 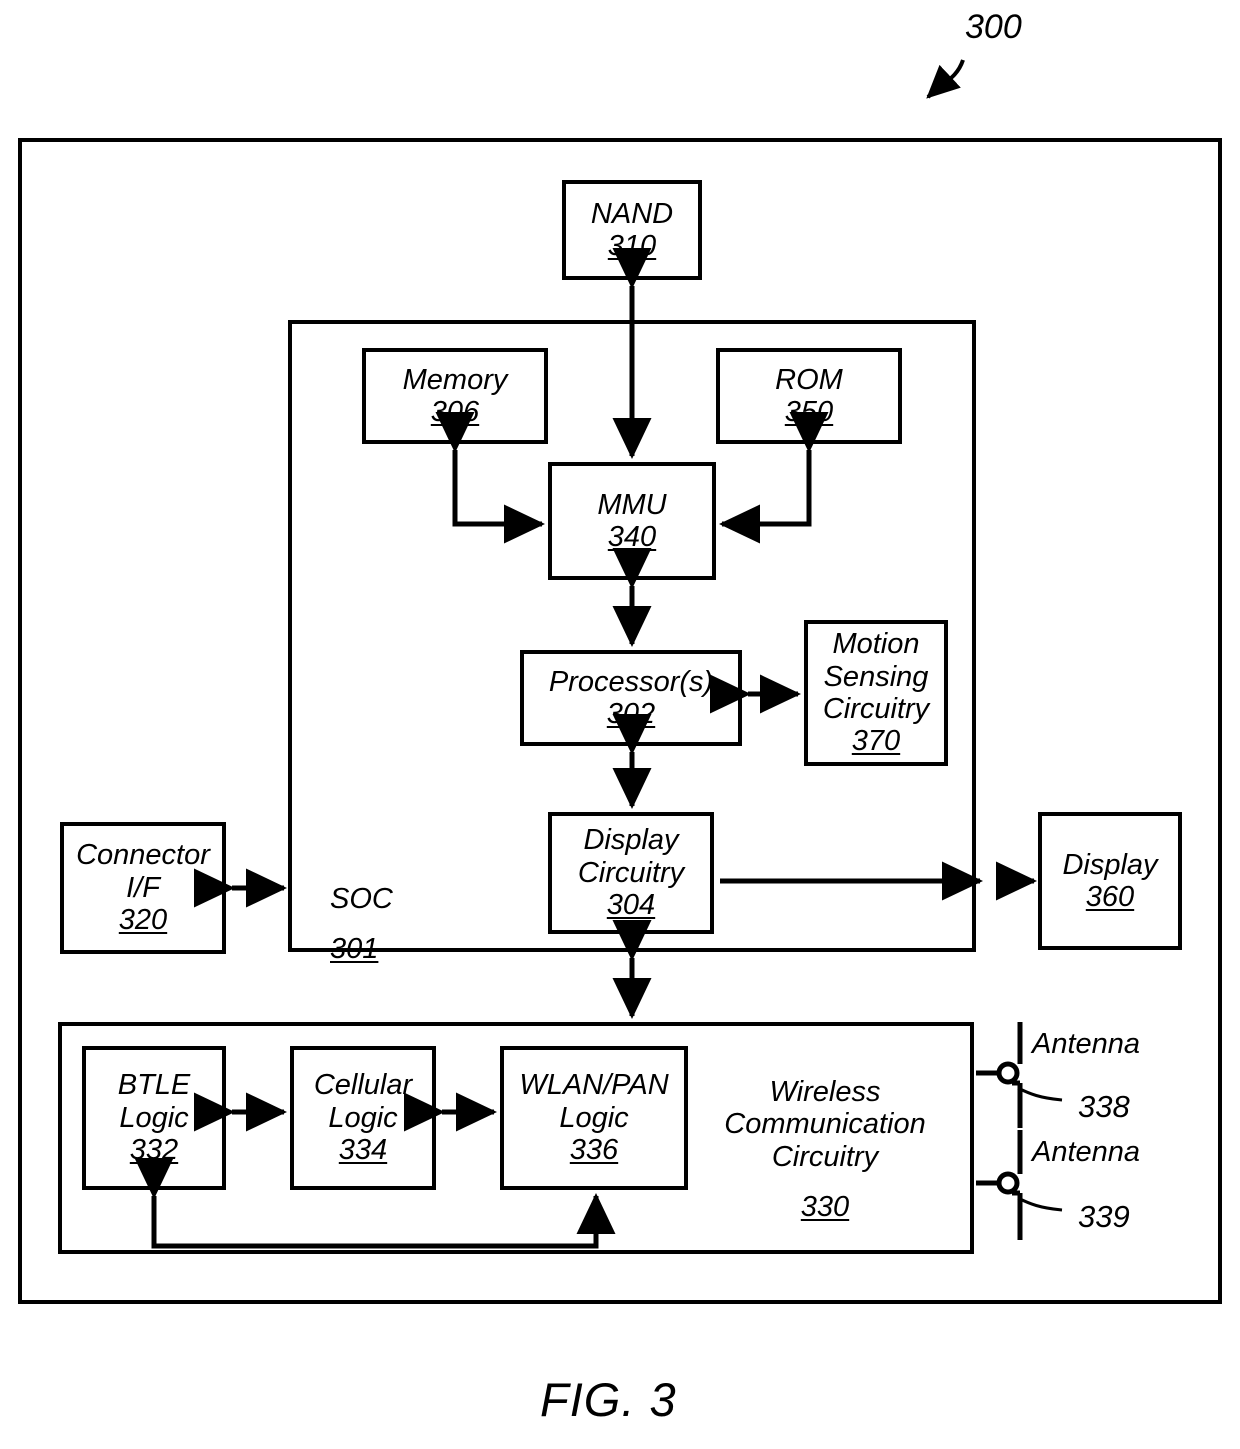 What do you see at coordinates (825, 1207) in the screenshot?
I see `wireless-label-number: 330` at bounding box center [825, 1207].